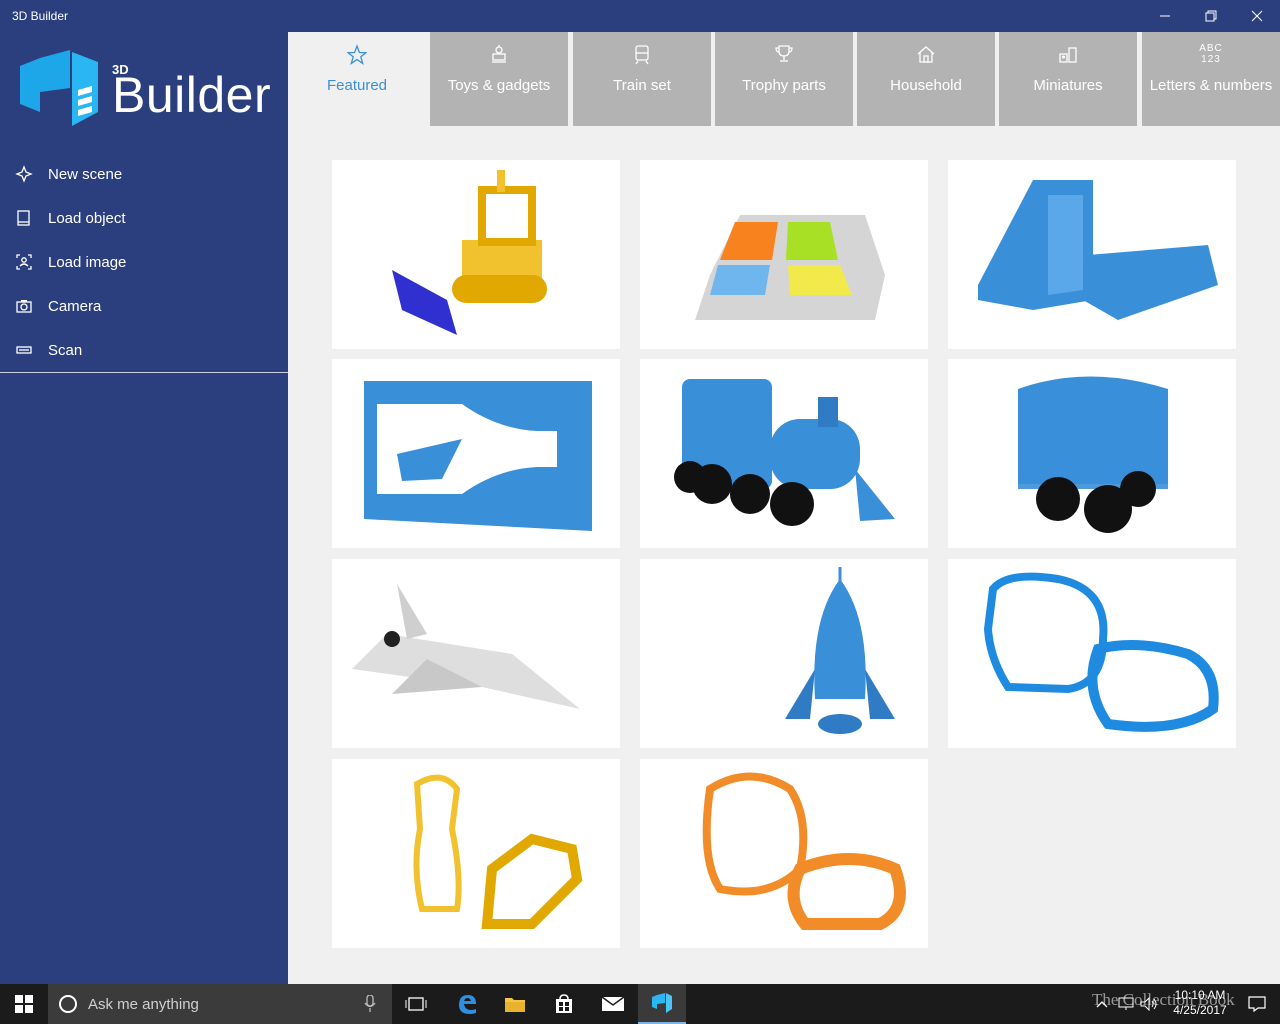 The width and height of the screenshot is (1280, 1024). What do you see at coordinates (40, 16) in the screenshot?
I see `window-title: 3D Builder` at bounding box center [40, 16].